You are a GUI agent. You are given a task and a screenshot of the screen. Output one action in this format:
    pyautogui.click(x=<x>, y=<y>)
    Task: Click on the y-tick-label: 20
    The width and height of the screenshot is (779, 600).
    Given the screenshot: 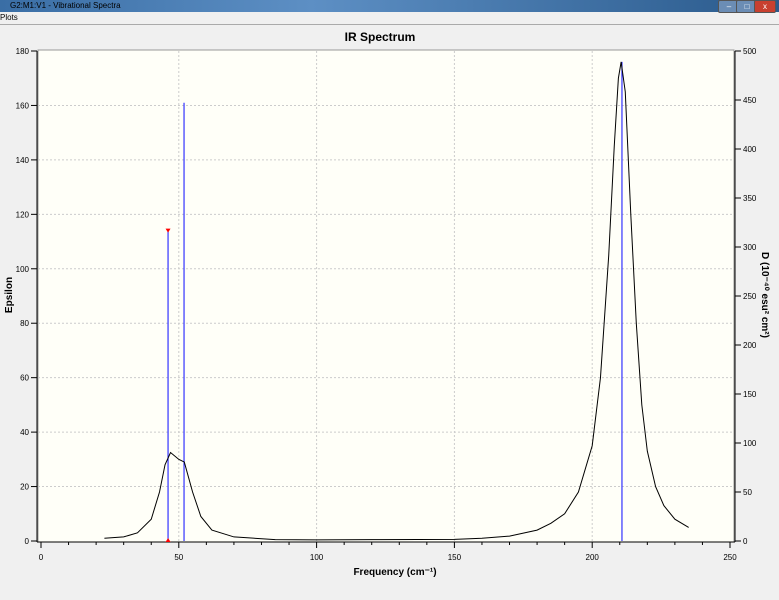 What is the action you would take?
    pyautogui.click(x=24, y=487)
    